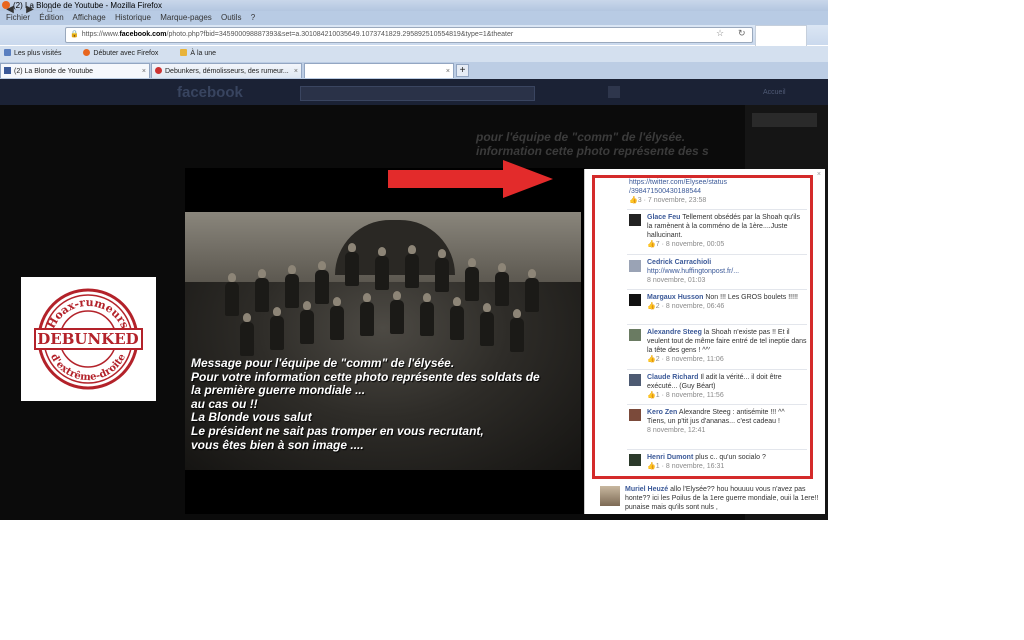 This screenshot has height=640, width=1024. What do you see at coordinates (10, 10) in the screenshot?
I see `back-icon: ◀` at bounding box center [10, 10].